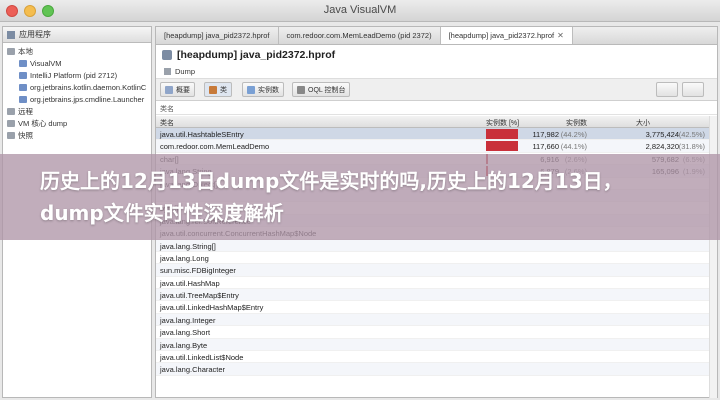 The height and width of the screenshot is (400, 720). Describe the element at coordinates (212, 308) in the screenshot. I see `class-name-cell: java.util.LinkedHashMap$Entry` at that location.